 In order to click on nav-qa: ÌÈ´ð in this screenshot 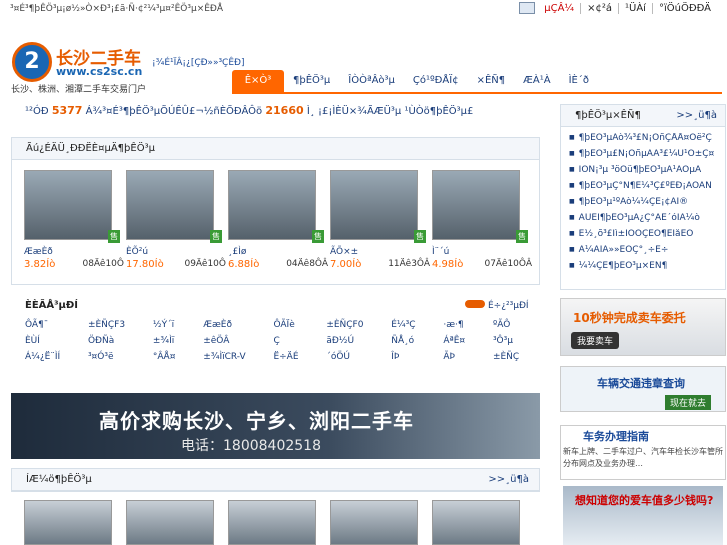, I will do `click(579, 81)`.